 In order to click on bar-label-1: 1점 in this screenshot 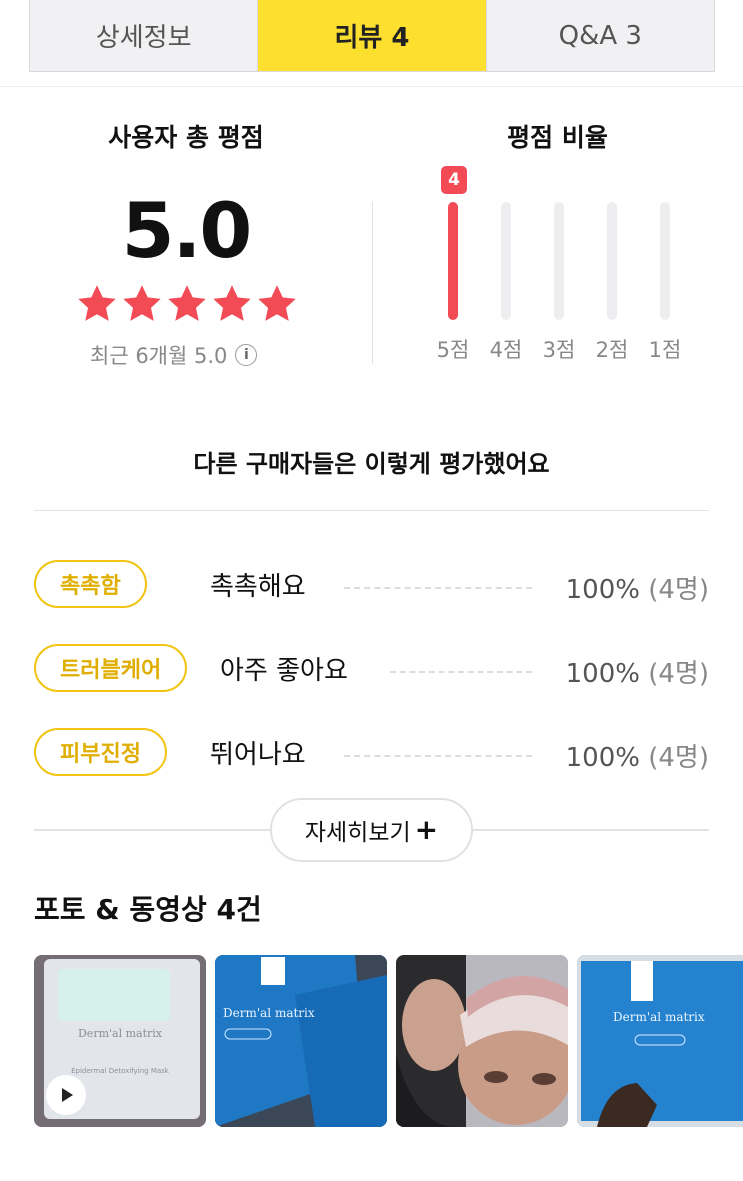, I will do `click(665, 350)`.